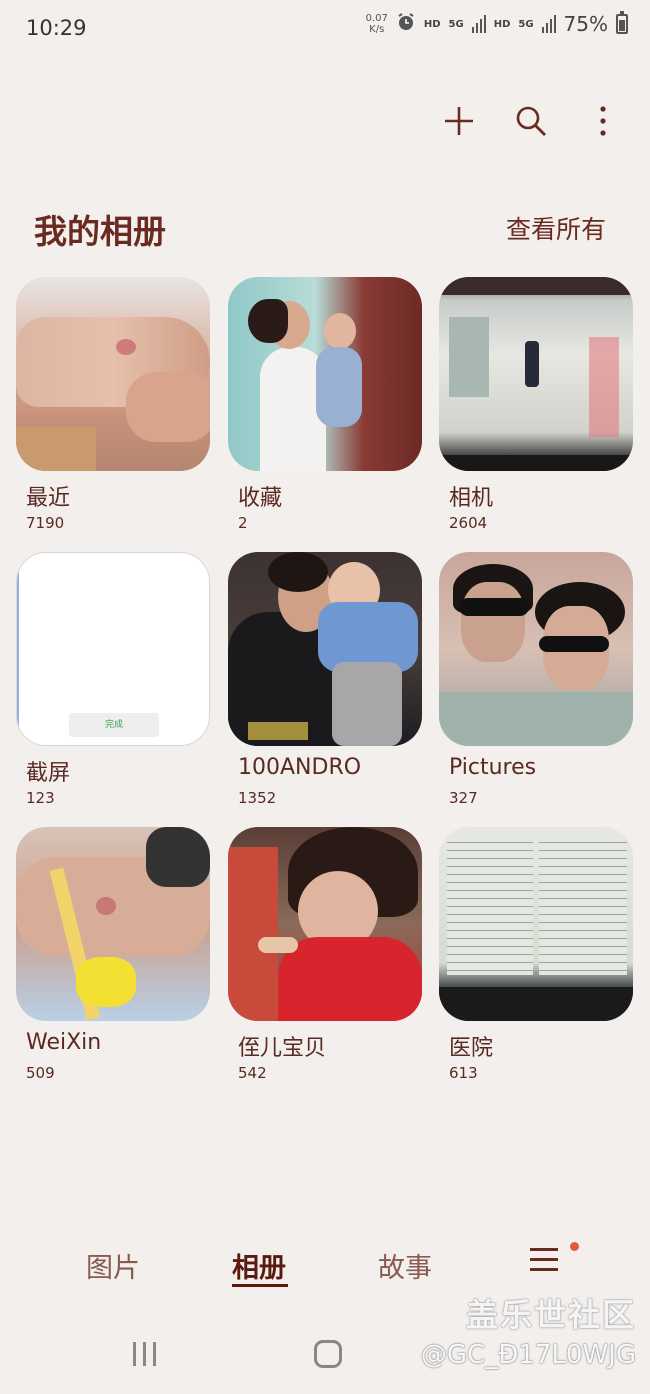 The height and width of the screenshot is (1394, 650). What do you see at coordinates (603, 121) in the screenshot?
I see `more-vert-icon` at bounding box center [603, 121].